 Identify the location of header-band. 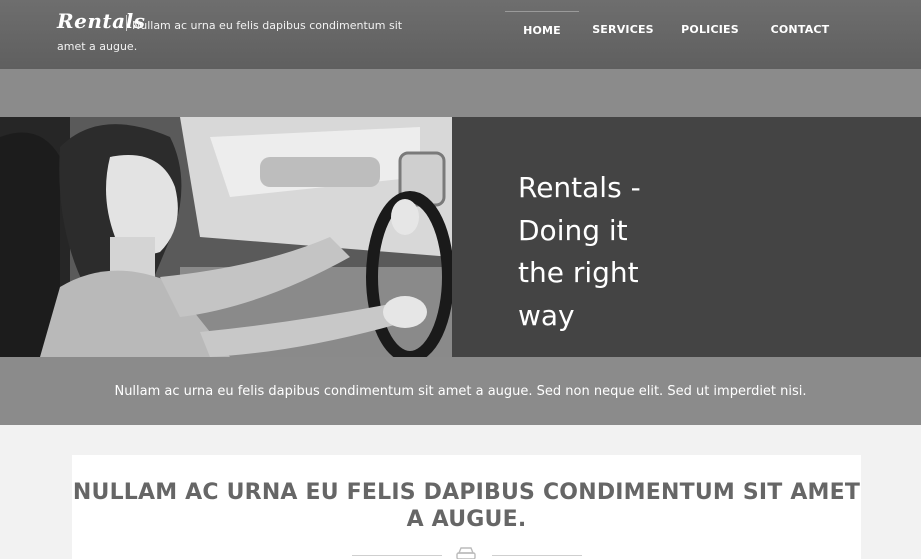
(460, 93).